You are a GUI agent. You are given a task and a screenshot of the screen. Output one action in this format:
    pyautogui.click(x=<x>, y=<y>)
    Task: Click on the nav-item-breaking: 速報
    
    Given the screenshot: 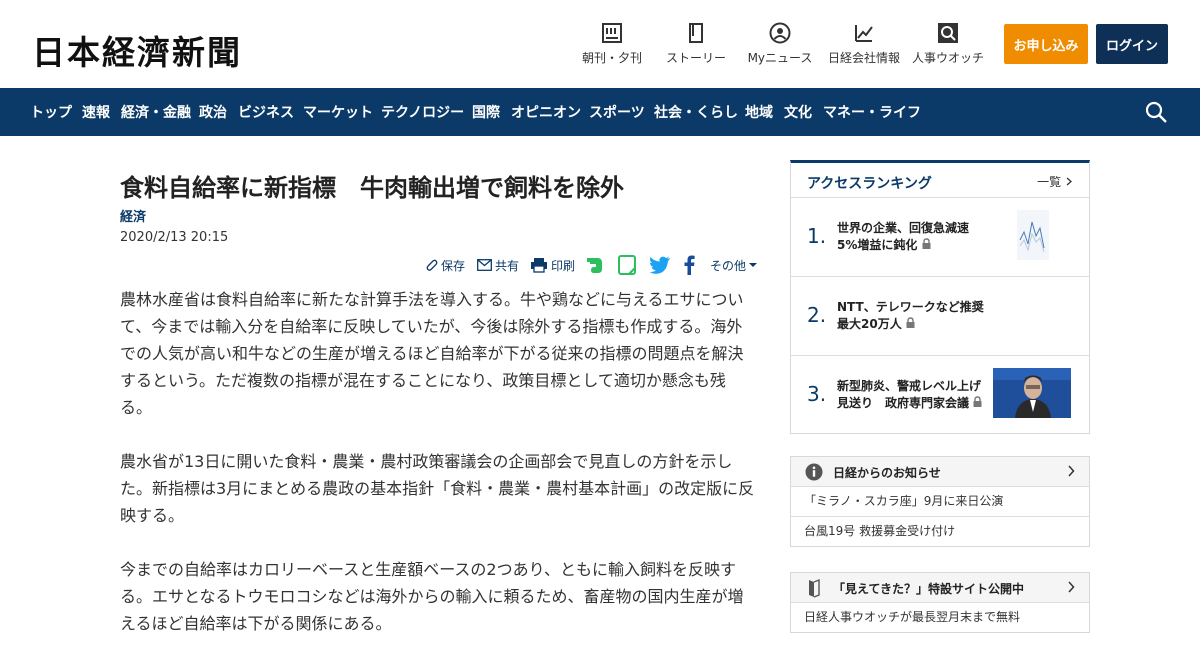 What is the action you would take?
    pyautogui.click(x=96, y=112)
    